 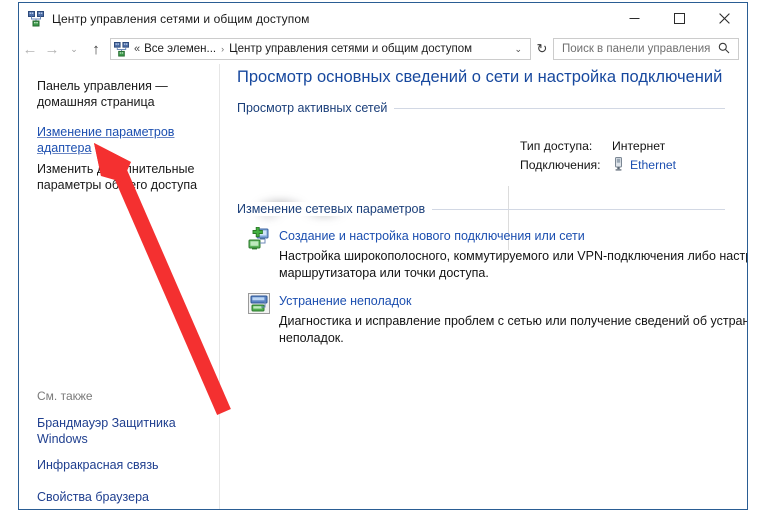 I want to click on search-box: Поиск в панели управления, so click(x=646, y=49).